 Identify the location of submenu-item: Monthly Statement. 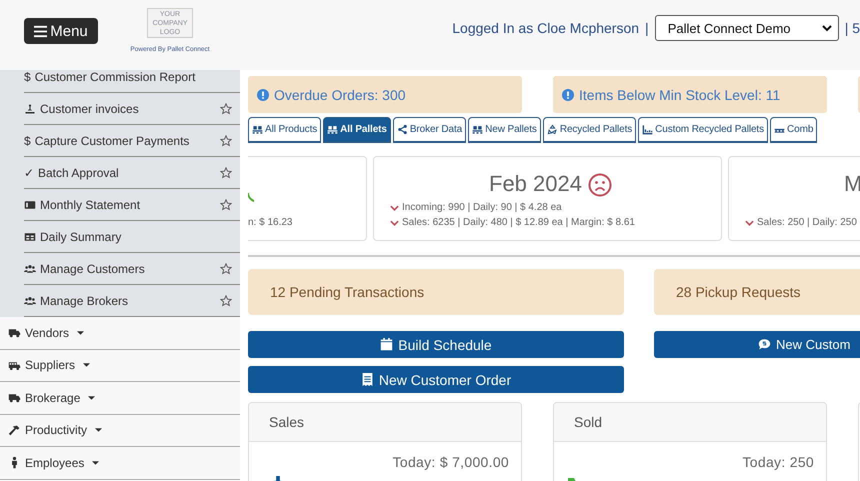
(132, 205).